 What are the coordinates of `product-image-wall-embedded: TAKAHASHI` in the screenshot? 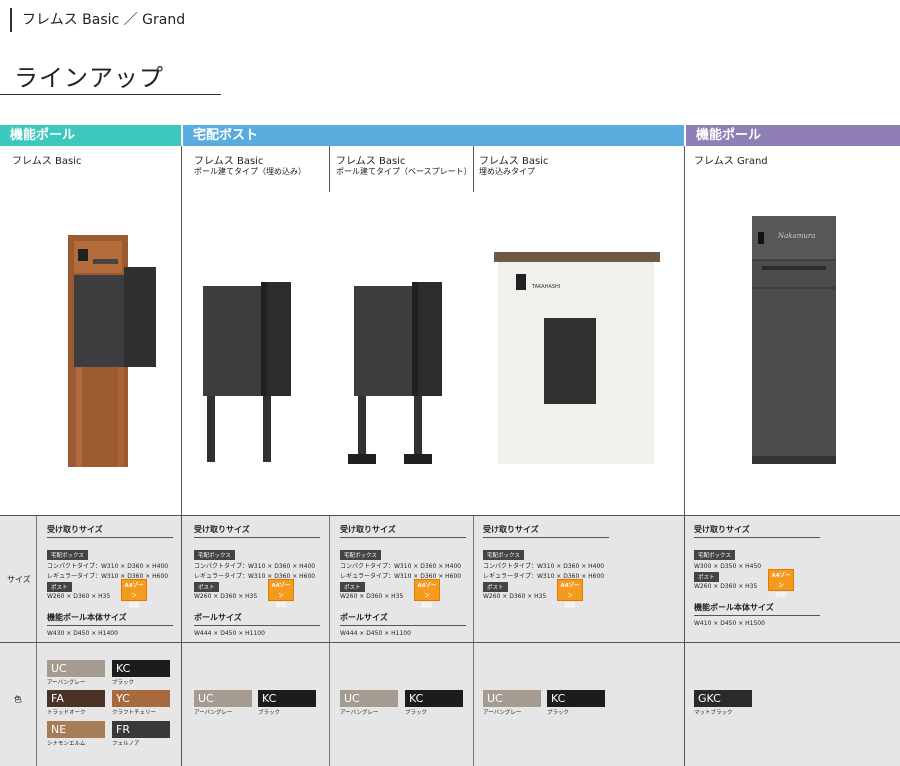 It's located at (577, 358).